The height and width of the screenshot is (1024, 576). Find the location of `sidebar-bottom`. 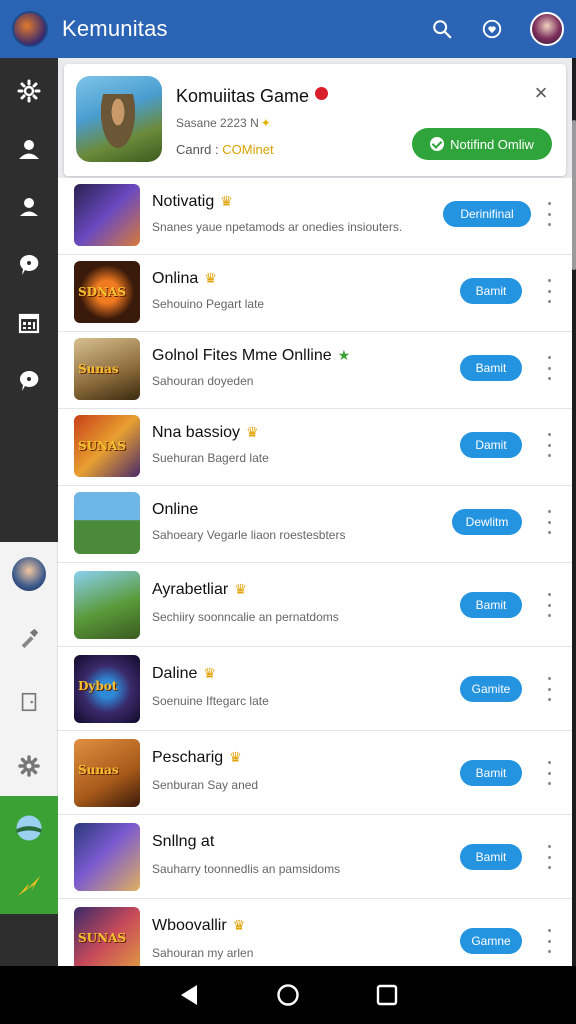

sidebar-bottom is located at coordinates (29, 940).